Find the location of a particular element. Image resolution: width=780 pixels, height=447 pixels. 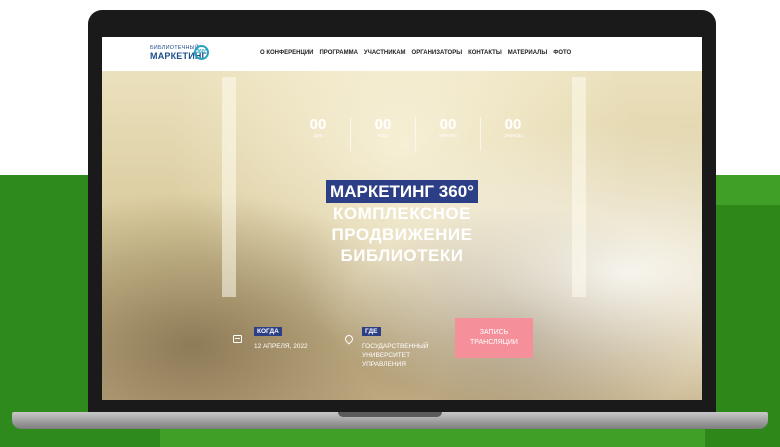

countdown-label: часы is located at coordinates (383, 136).